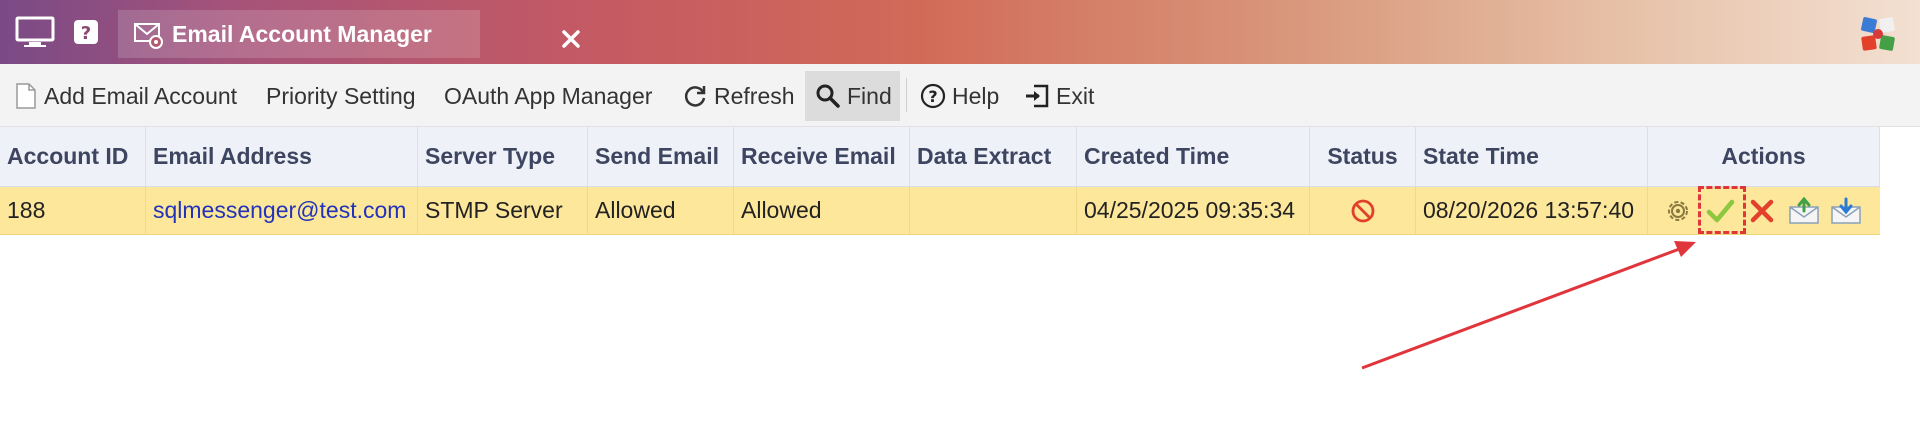 The height and width of the screenshot is (426, 1920). Describe the element at coordinates (1532, 156) in the screenshot. I see `header-state-time: State Time` at that location.